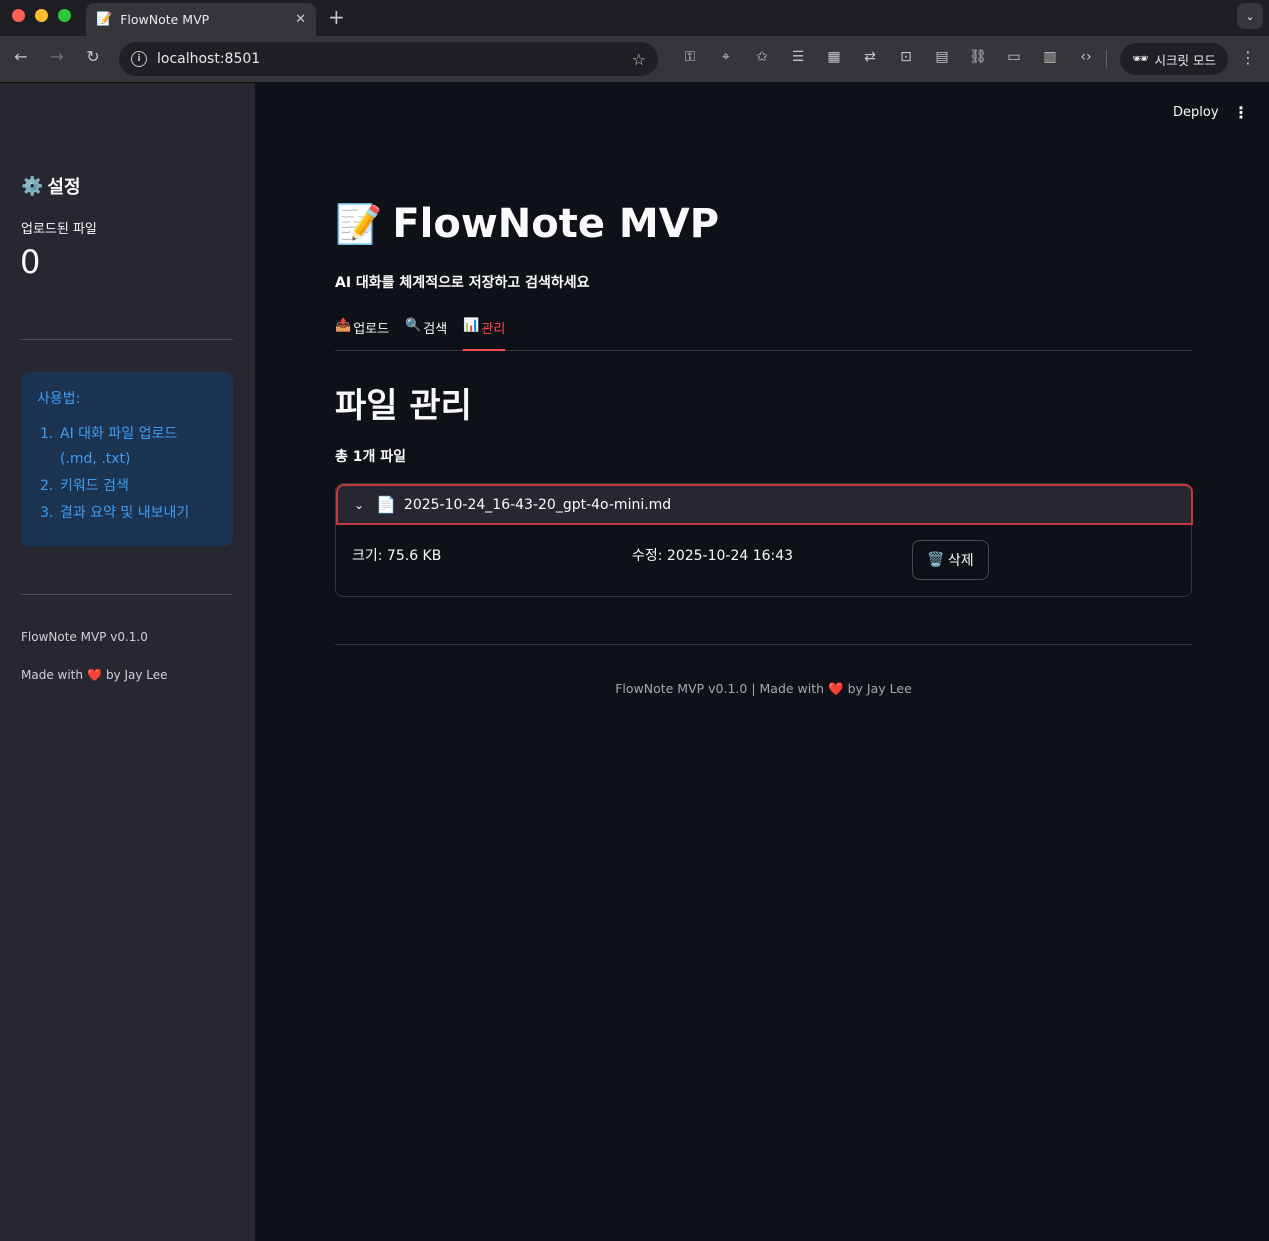  What do you see at coordinates (136, 675) in the screenshot?
I see `author-text: by Jay Lee` at bounding box center [136, 675].